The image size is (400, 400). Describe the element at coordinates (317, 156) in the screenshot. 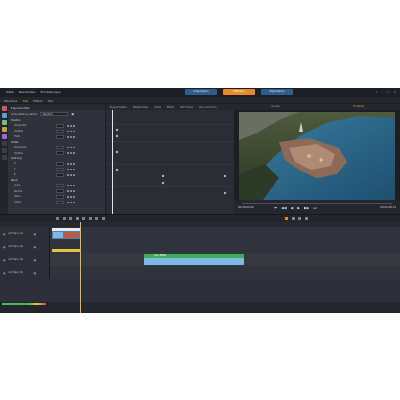

I see `preview-image` at that location.